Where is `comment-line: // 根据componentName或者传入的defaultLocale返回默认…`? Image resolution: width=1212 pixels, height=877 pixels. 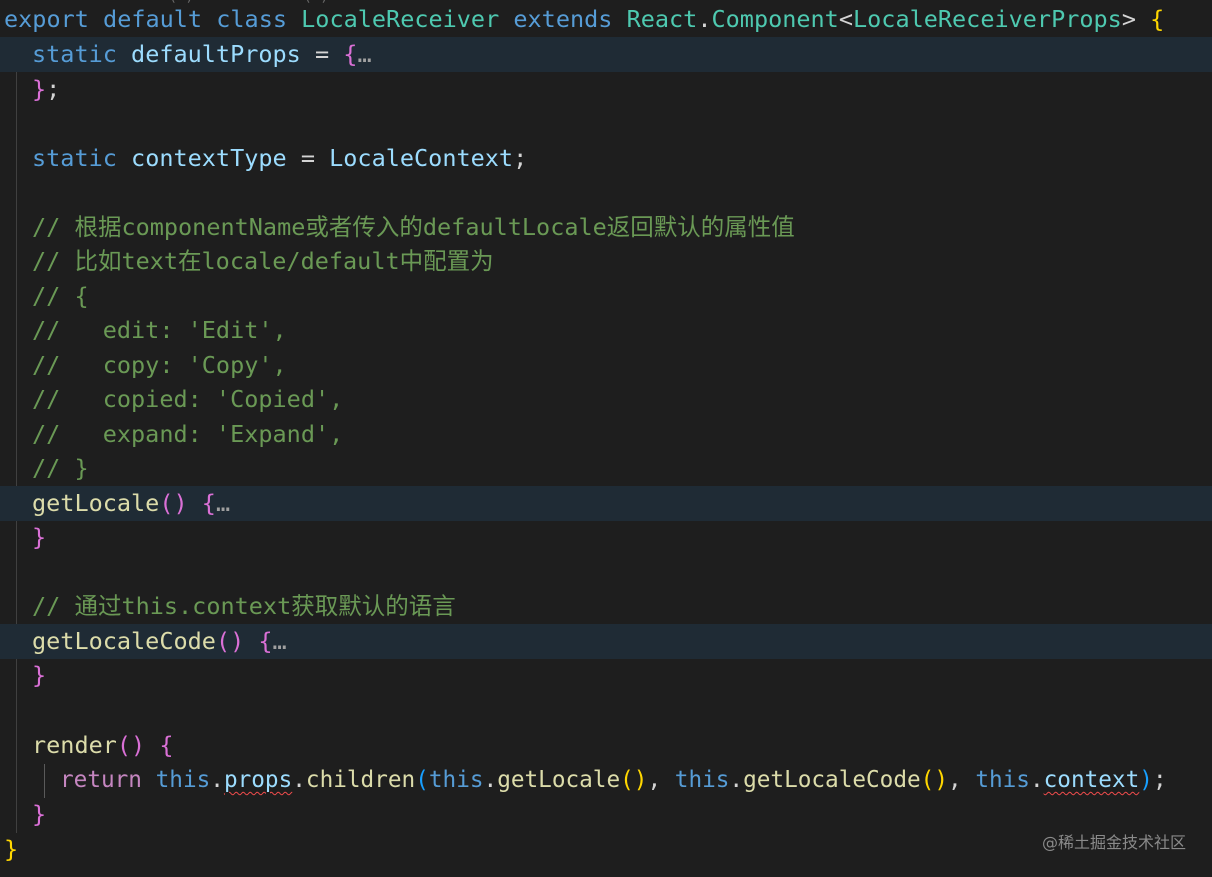 comment-line: // 根据componentName或者传入的defaultLocale返回默认… is located at coordinates (606, 227).